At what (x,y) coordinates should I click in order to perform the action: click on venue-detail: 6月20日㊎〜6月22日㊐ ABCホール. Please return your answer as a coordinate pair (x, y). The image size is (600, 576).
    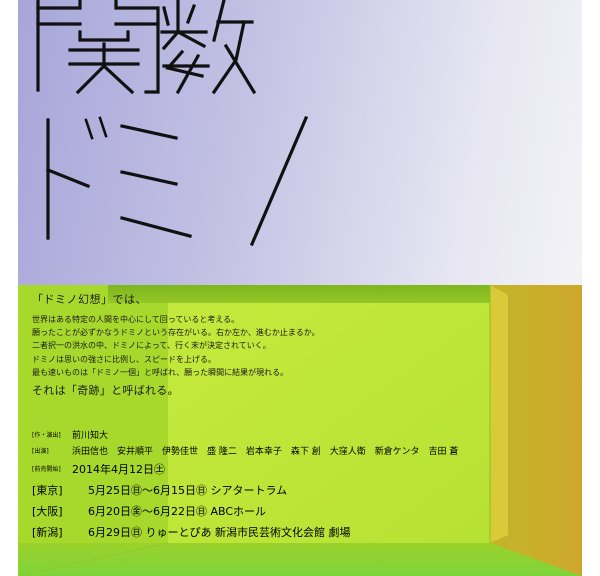
    Looking at the image, I should click on (177, 511).